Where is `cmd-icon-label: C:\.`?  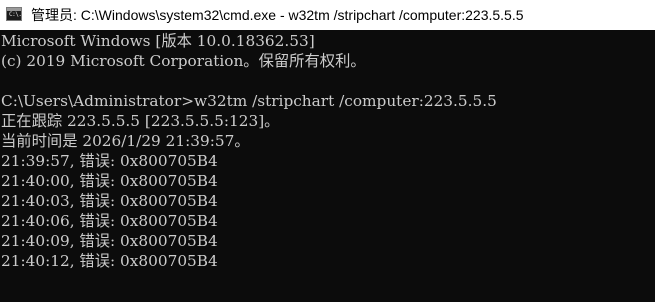
cmd-icon-label: C:\. is located at coordinates (15, 14).